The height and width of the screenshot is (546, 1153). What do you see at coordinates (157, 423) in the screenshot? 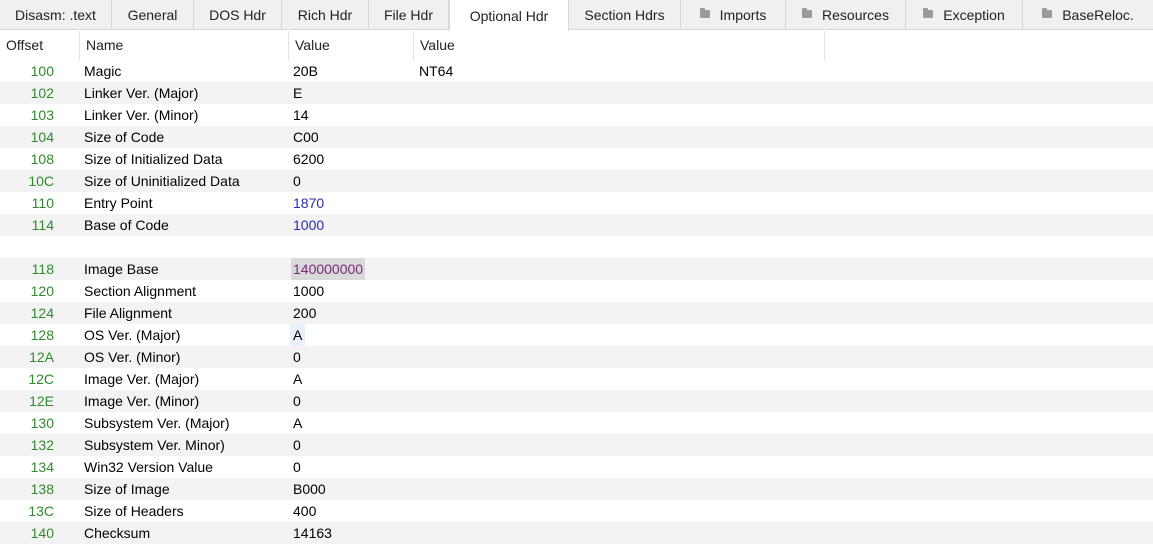
I see `name-cell: Subsystem Ver. (Major)` at bounding box center [157, 423].